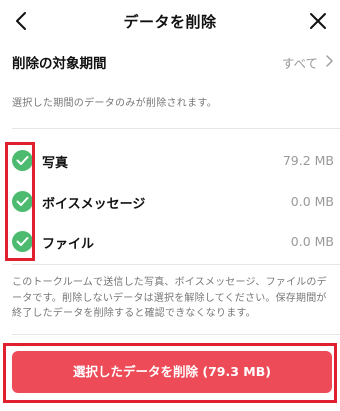 Image resolution: width=340 pixels, height=411 pixels. I want to click on period-note: 選択した期間のデータのみが削除されます。, so click(114, 103).